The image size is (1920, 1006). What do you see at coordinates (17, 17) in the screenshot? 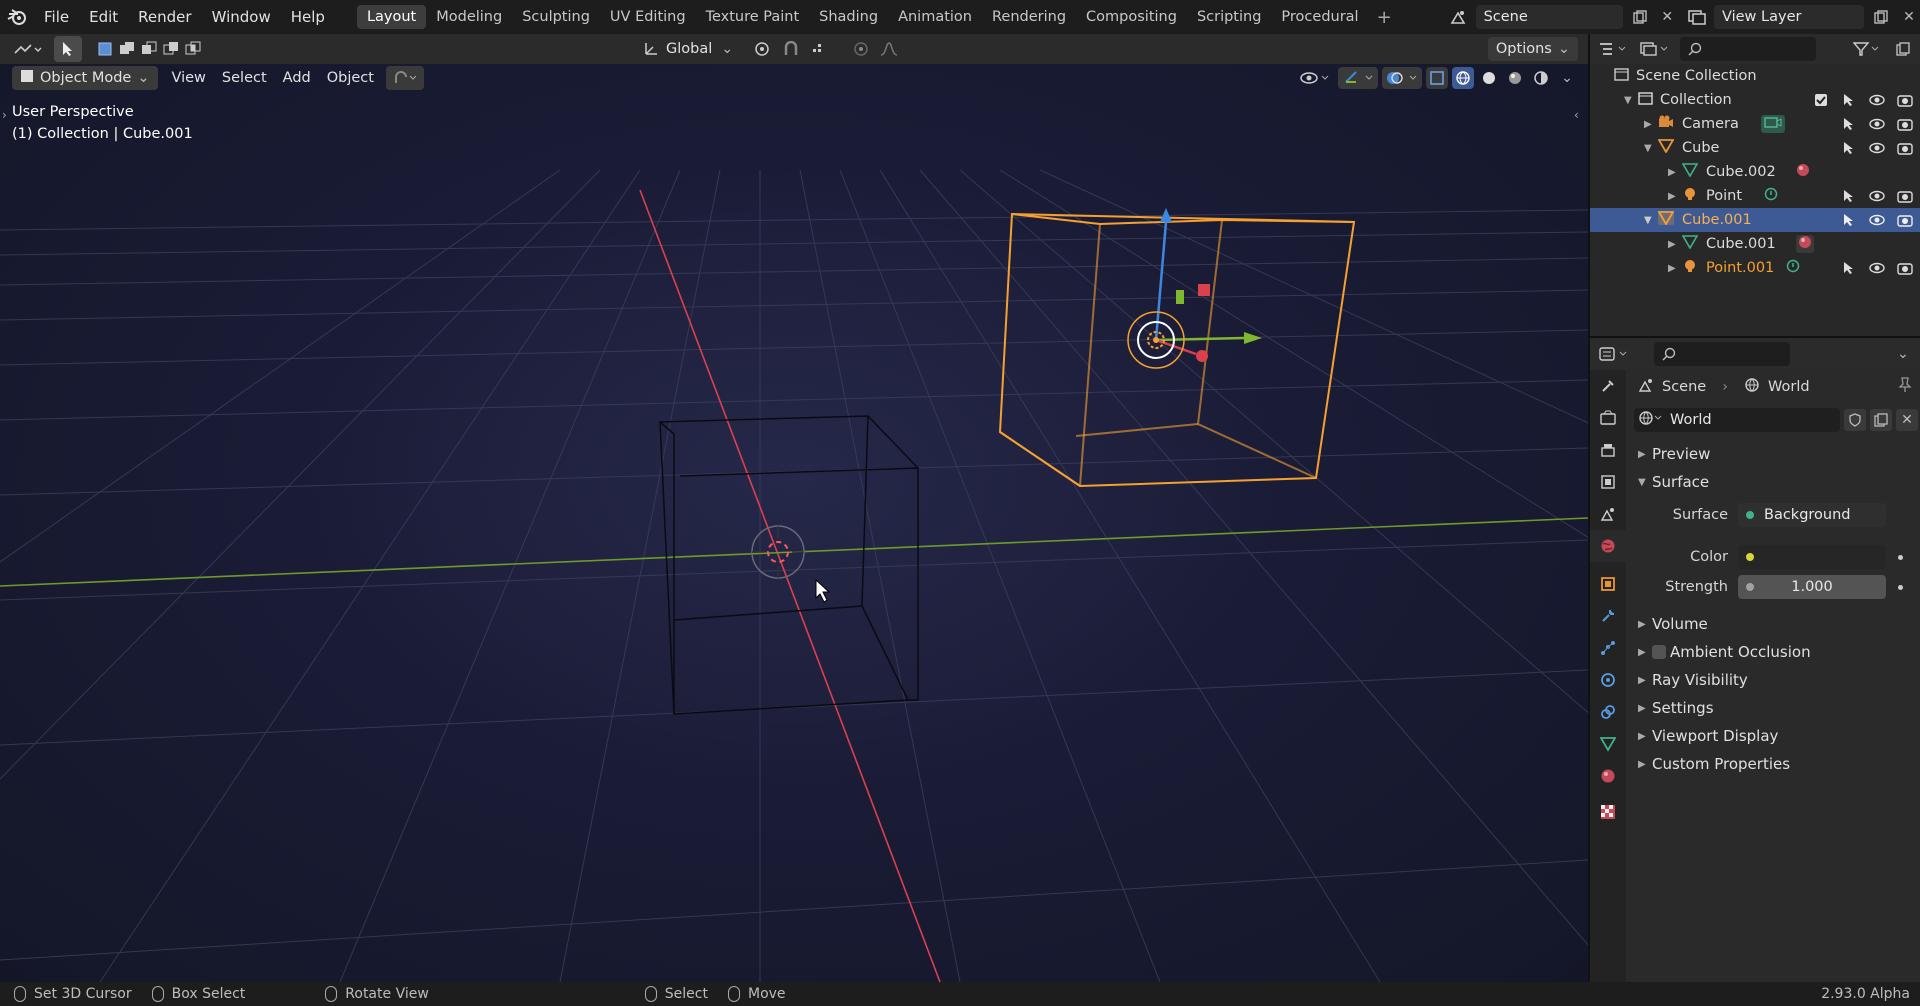
I see `blender-logo-icon` at bounding box center [17, 17].